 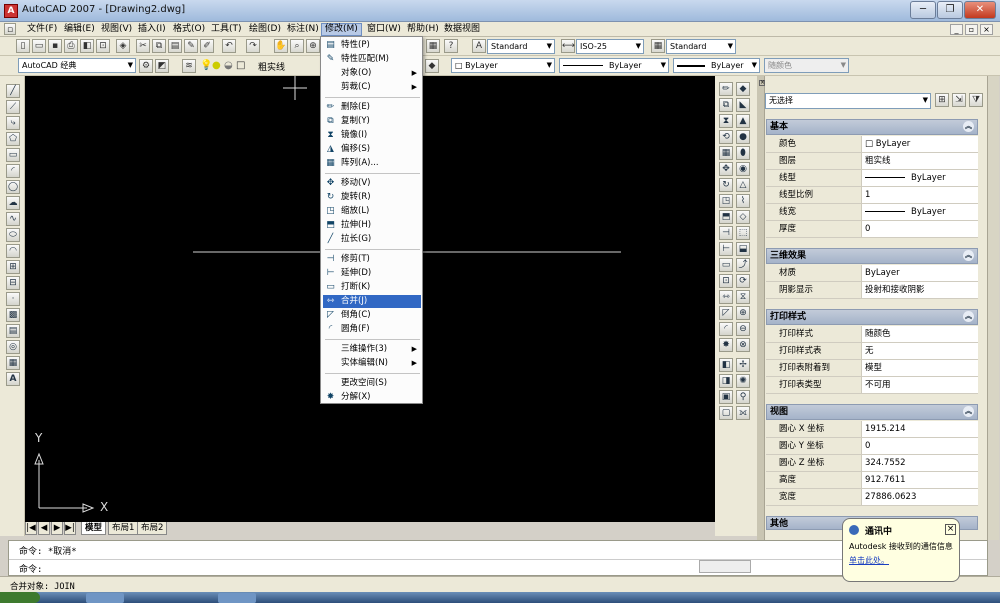 What do you see at coordinates (726, 313) in the screenshot?
I see `tb-chamfer-icon: ◸` at bounding box center [726, 313].